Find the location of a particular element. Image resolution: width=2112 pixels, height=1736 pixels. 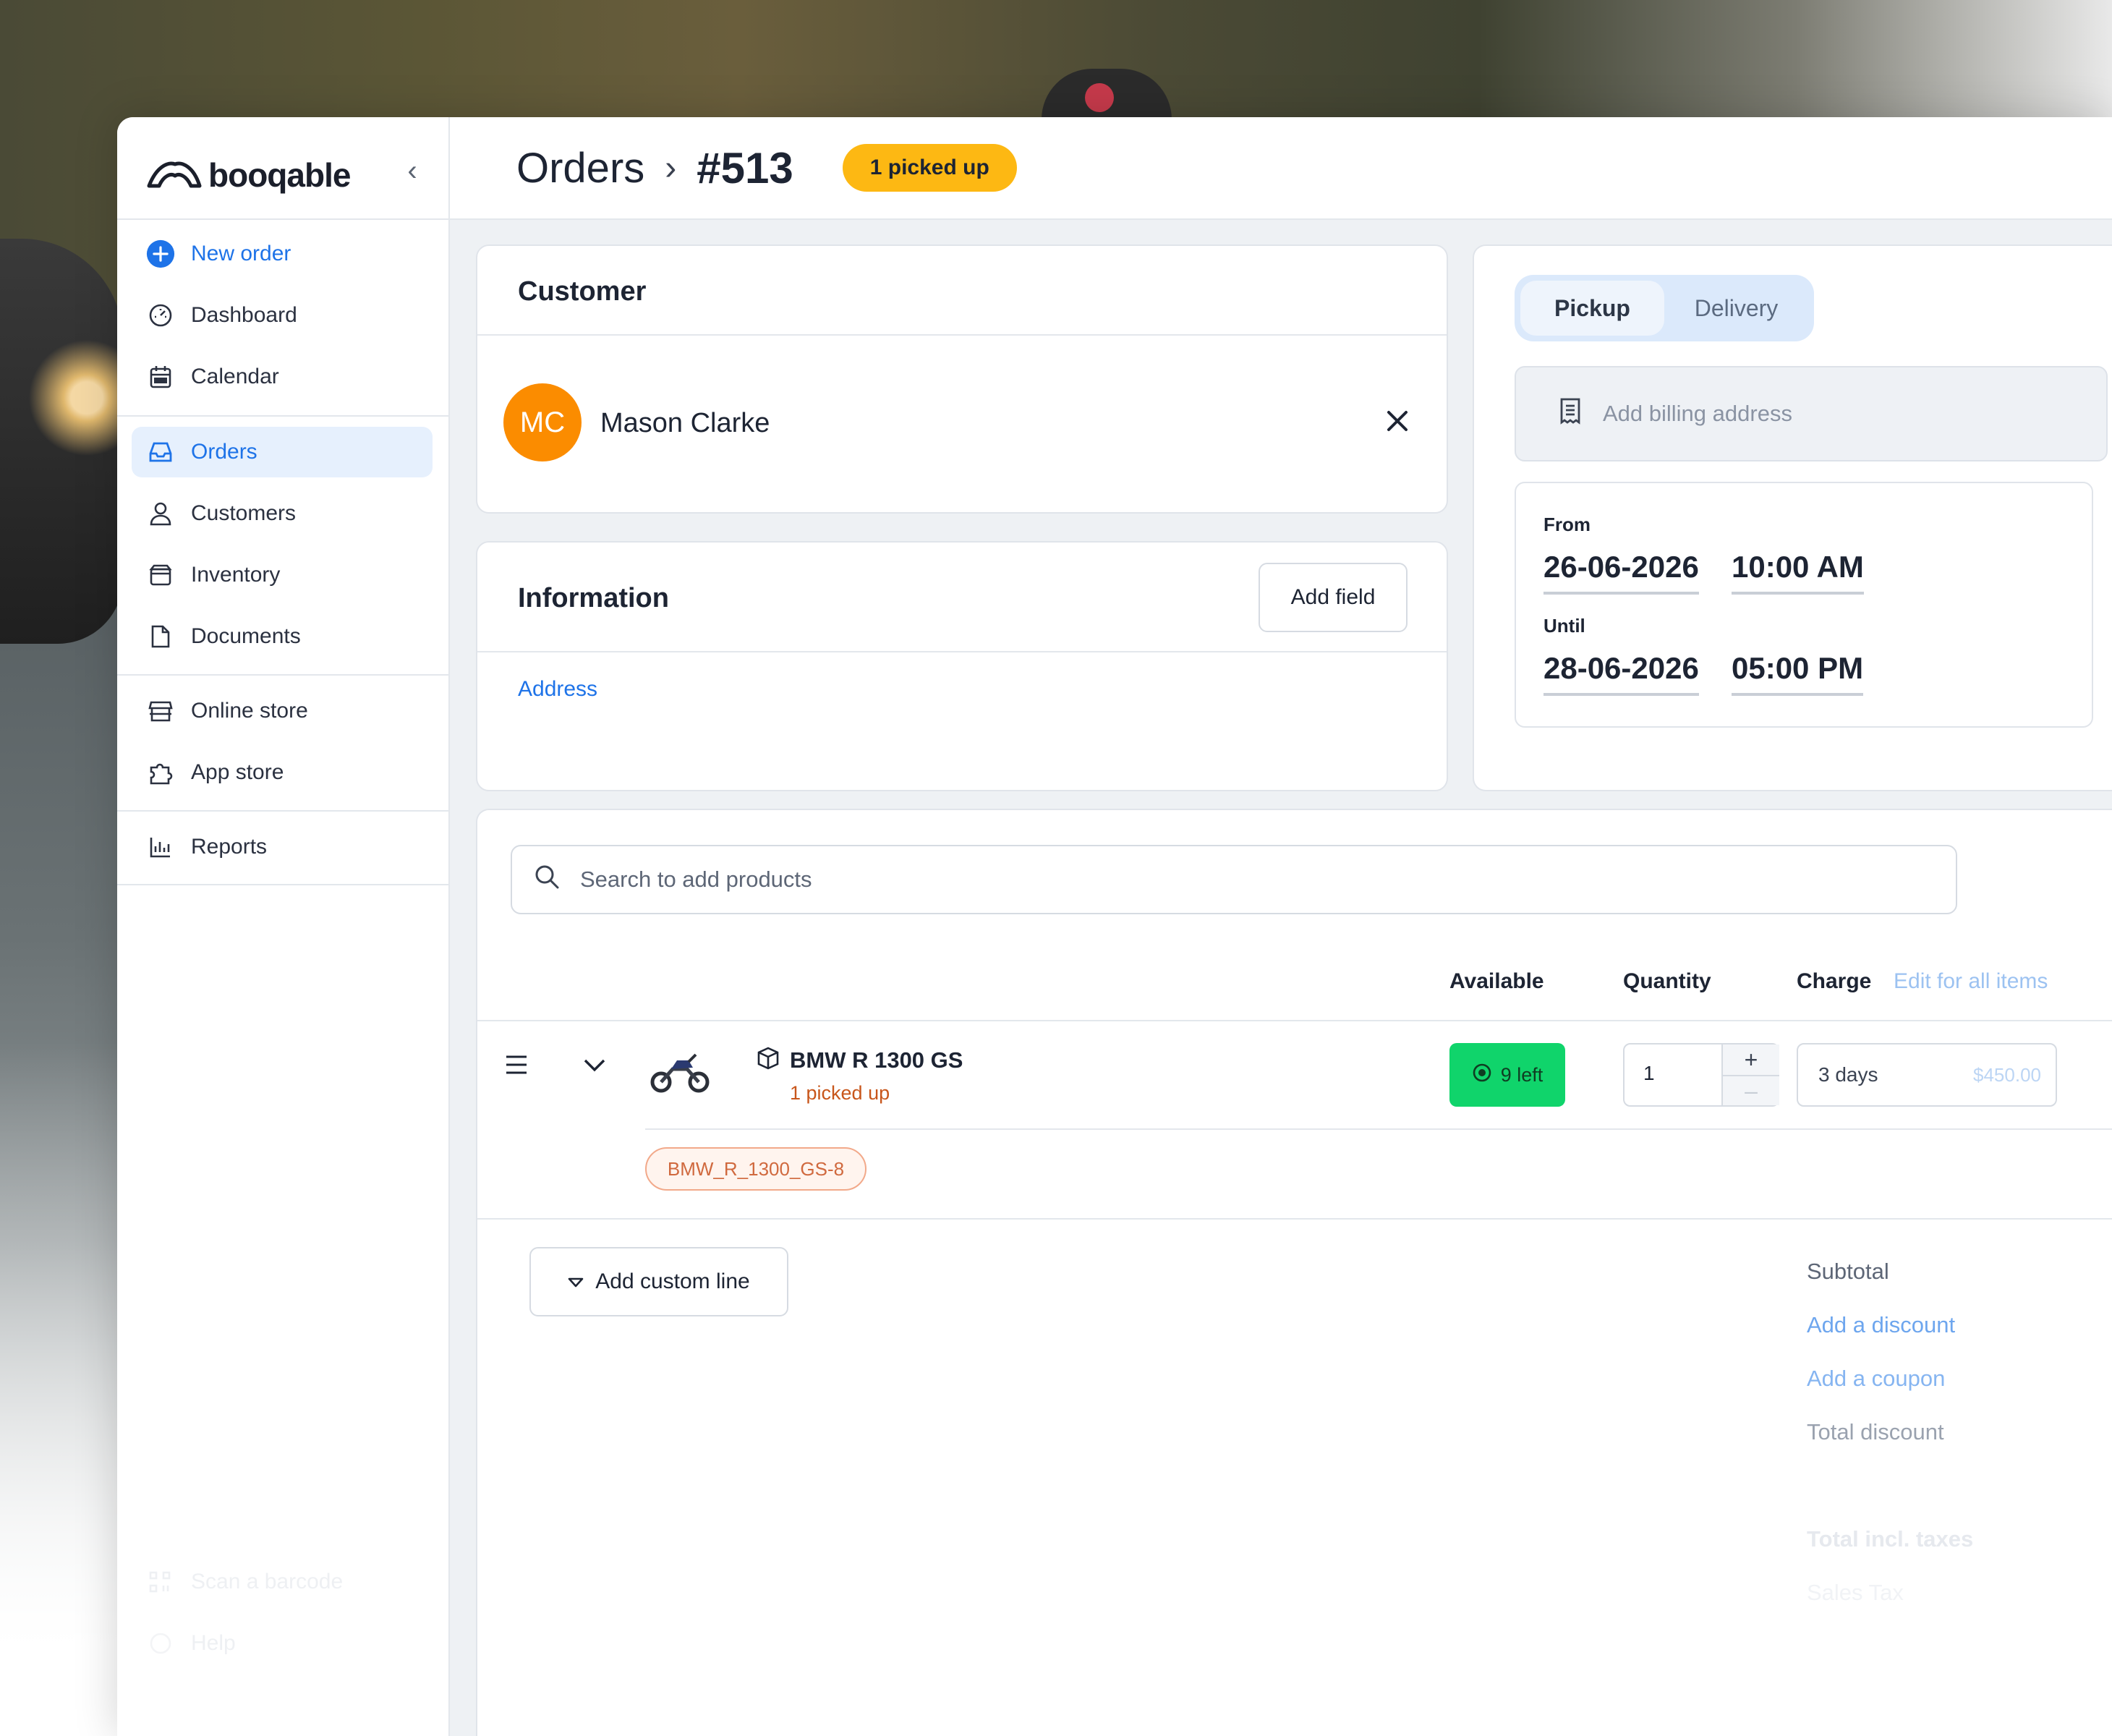

motorcycle-thumbnail is located at coordinates (680, 1073).